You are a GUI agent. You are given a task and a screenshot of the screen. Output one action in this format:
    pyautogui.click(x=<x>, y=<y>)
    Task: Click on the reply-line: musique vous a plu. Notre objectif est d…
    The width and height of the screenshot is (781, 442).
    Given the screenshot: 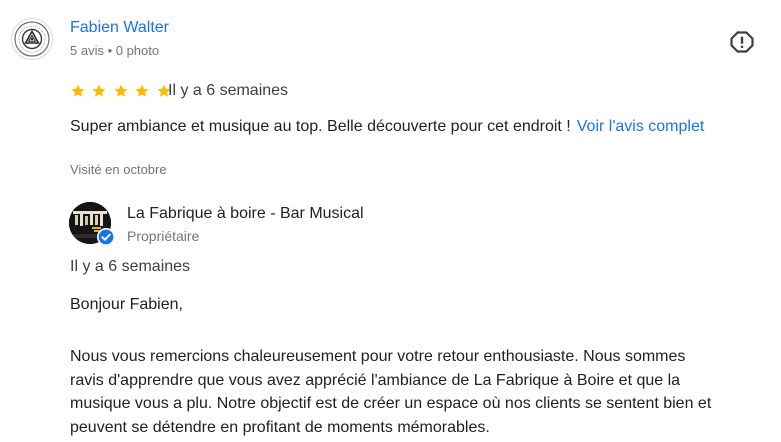 What is the action you would take?
    pyautogui.click(x=391, y=403)
    